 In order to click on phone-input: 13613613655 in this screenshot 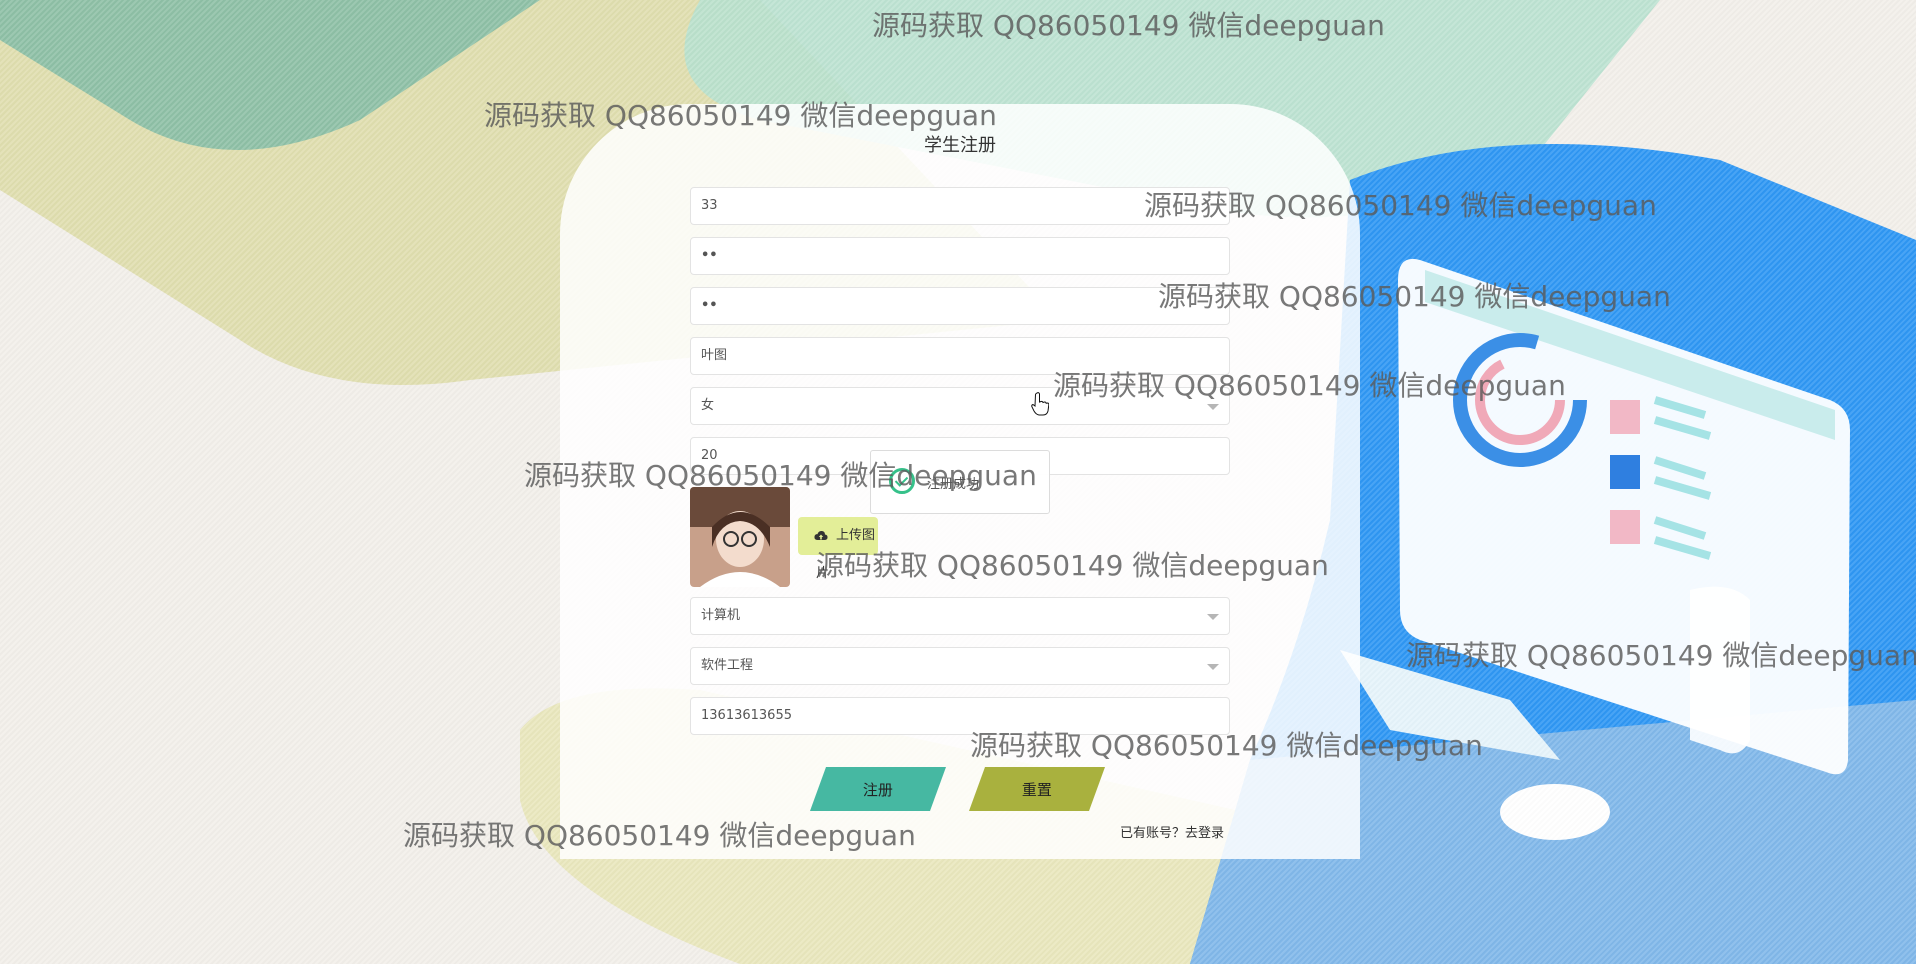, I will do `click(960, 716)`.